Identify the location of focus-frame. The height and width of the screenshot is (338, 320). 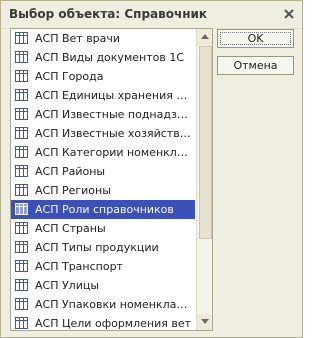
(255, 38).